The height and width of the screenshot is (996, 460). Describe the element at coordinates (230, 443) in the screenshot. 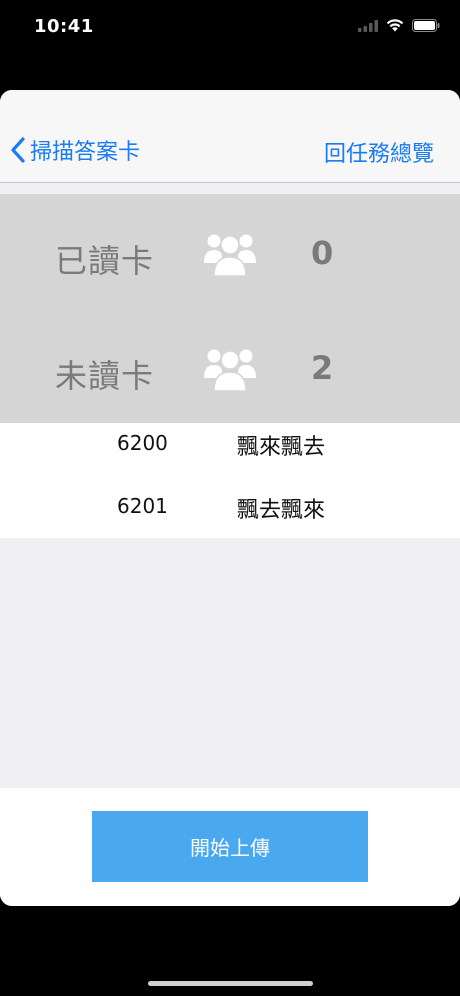

I see `list-item: 6200 飄來飄去` at that location.